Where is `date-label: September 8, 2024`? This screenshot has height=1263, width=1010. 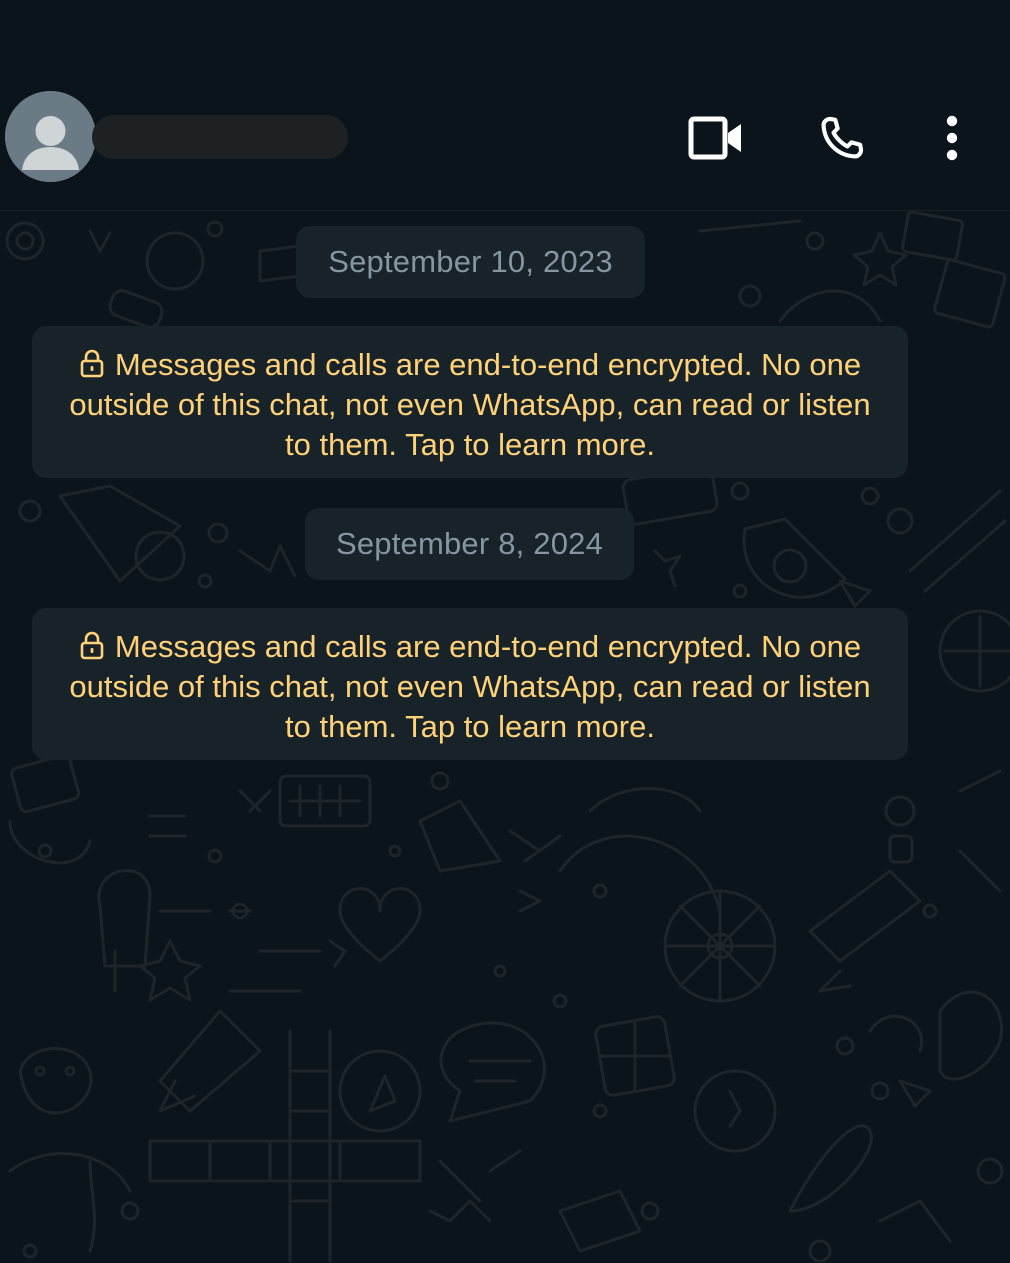 date-label: September 8, 2024 is located at coordinates (469, 543).